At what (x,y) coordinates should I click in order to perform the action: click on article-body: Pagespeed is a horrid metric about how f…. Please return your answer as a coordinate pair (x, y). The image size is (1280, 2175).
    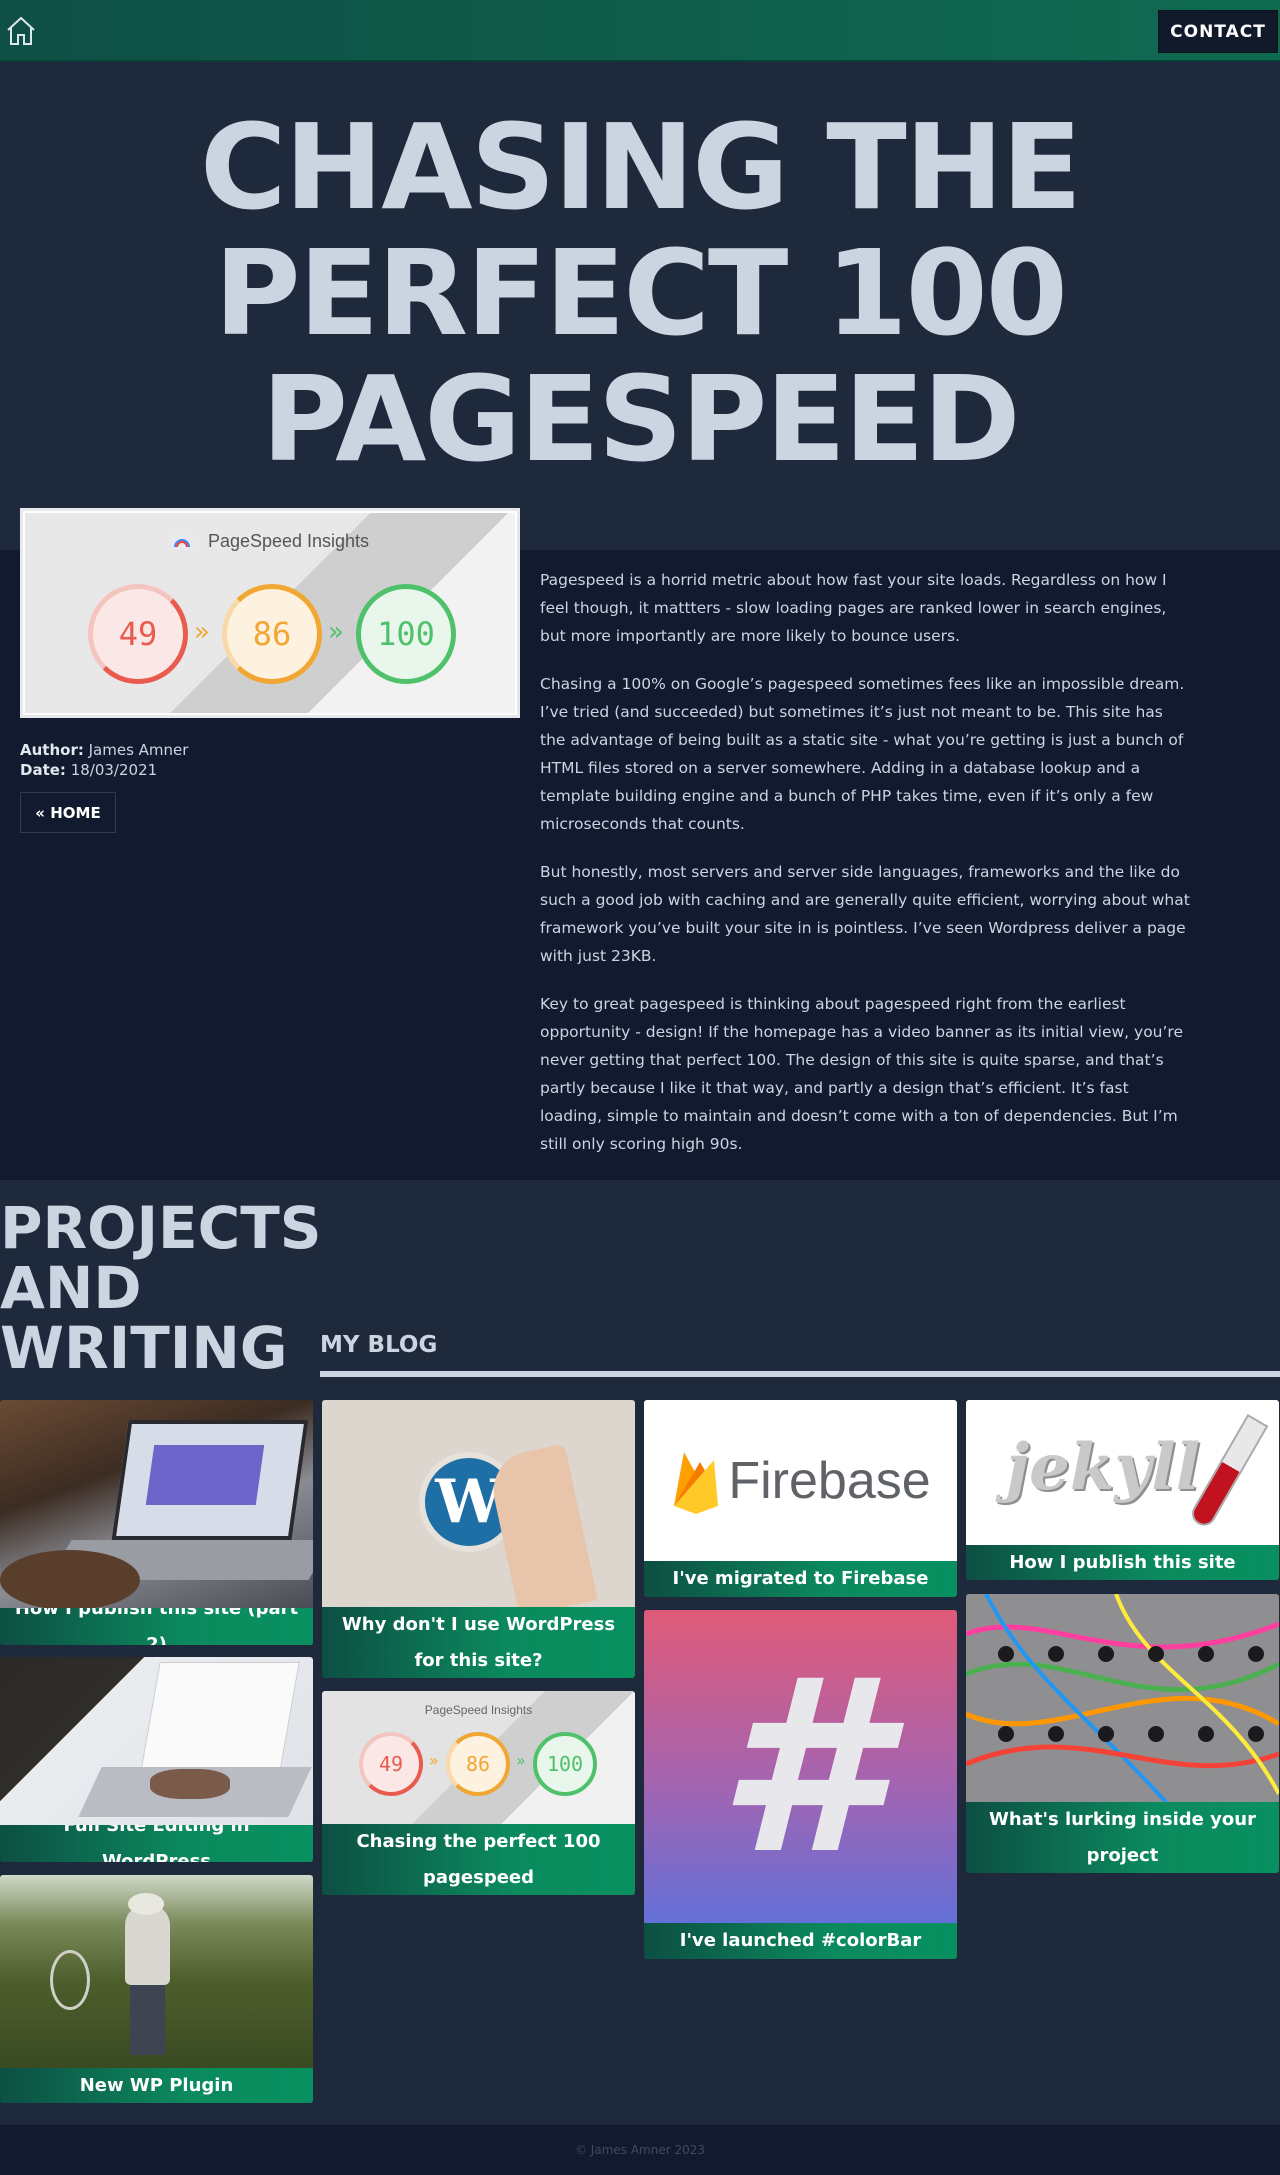
    Looking at the image, I should click on (865, 872).